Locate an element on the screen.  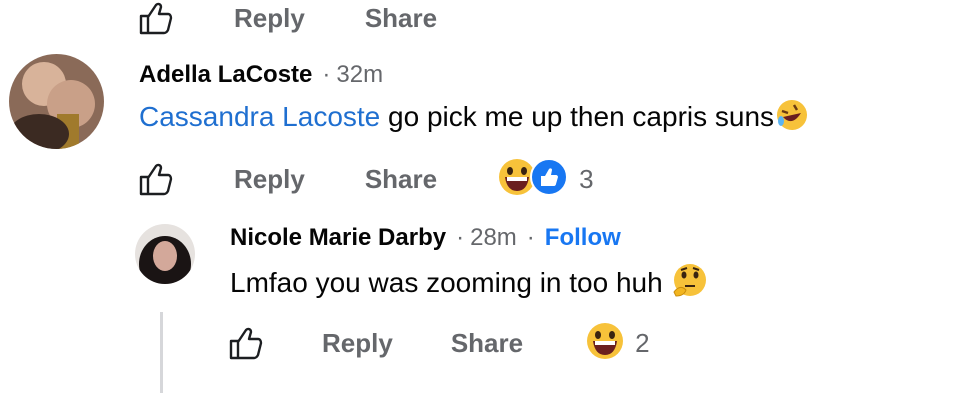
comment-author-line: Nicole Marie Darby · 28m · Follow is located at coordinates (425, 238).